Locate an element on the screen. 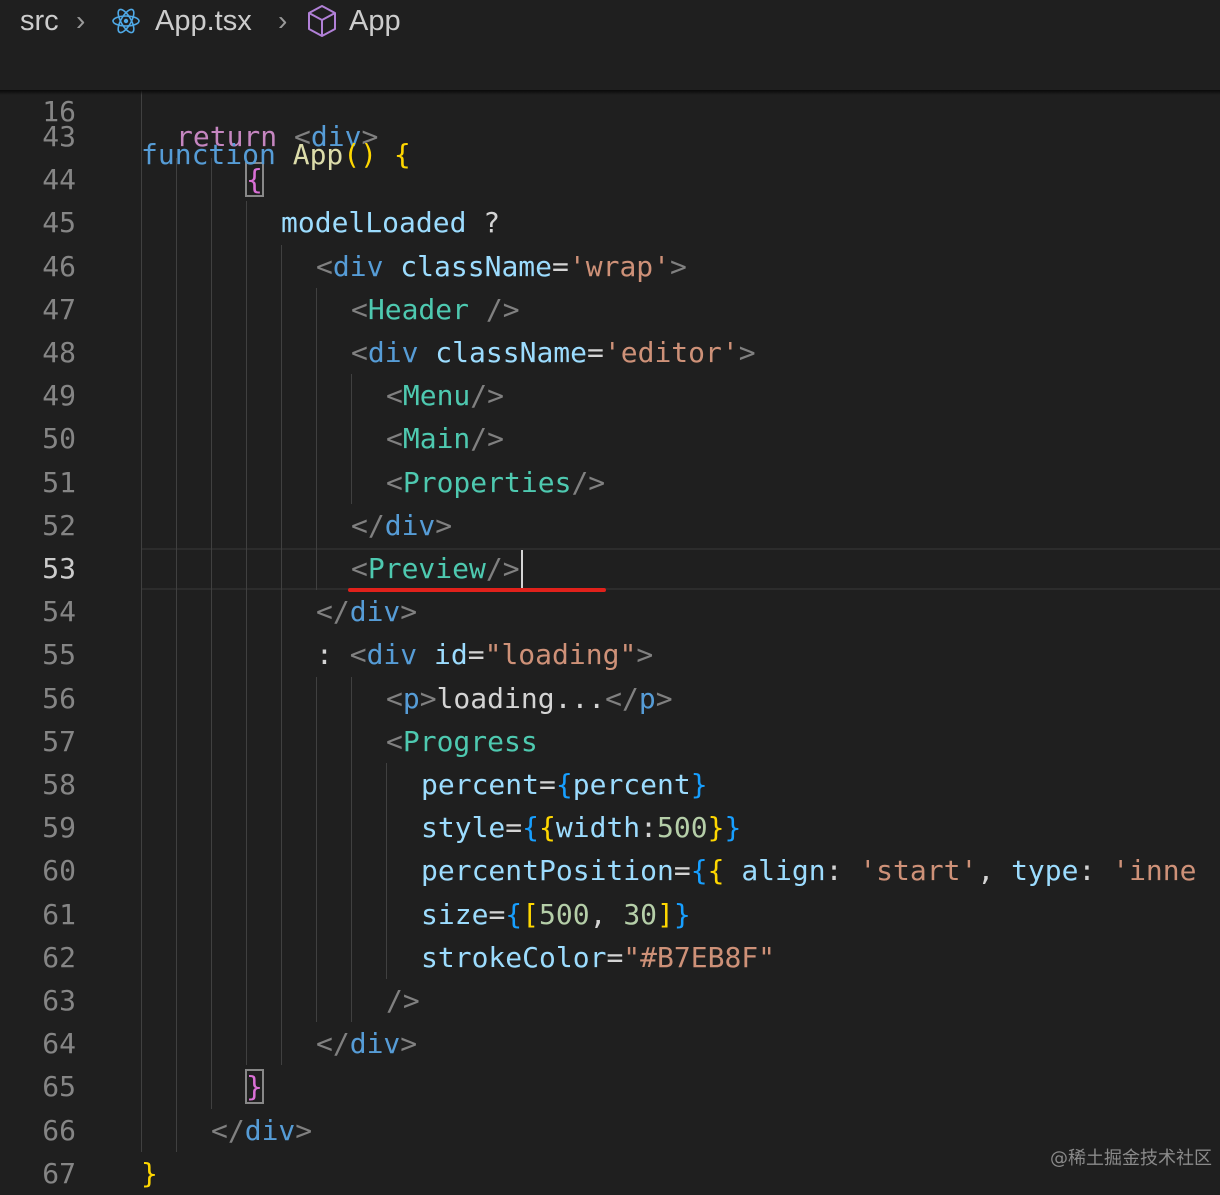 This screenshot has height=1195, width=1220. react-icon is located at coordinates (126, 21).